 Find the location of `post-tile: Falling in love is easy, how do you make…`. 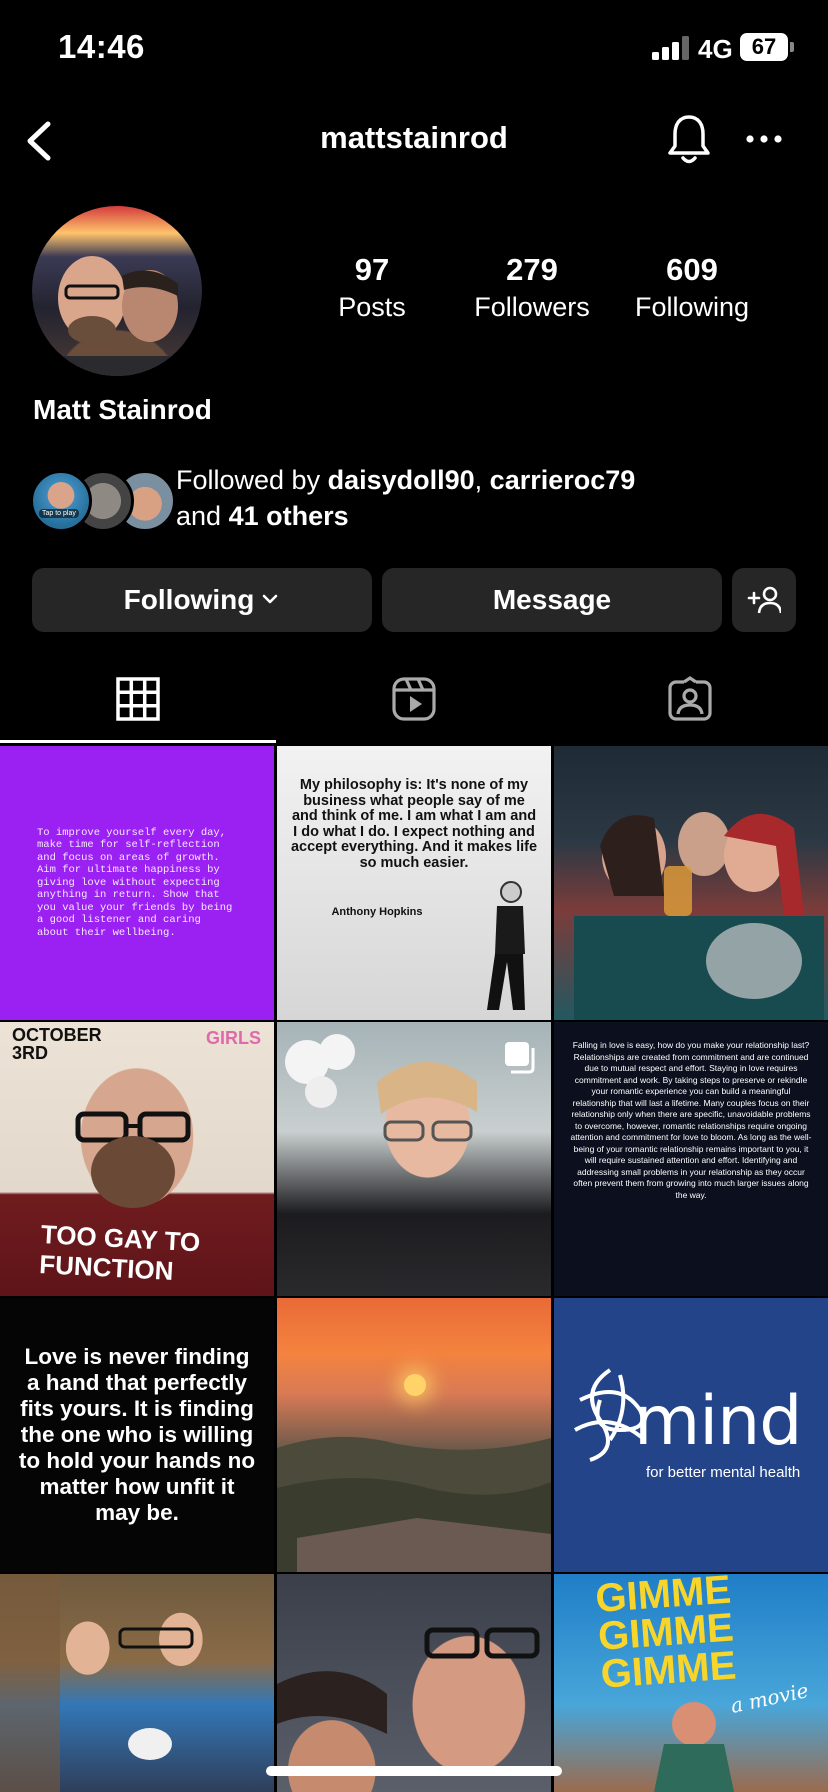

post-tile: Falling in love is easy, how do you make… is located at coordinates (691, 1159).